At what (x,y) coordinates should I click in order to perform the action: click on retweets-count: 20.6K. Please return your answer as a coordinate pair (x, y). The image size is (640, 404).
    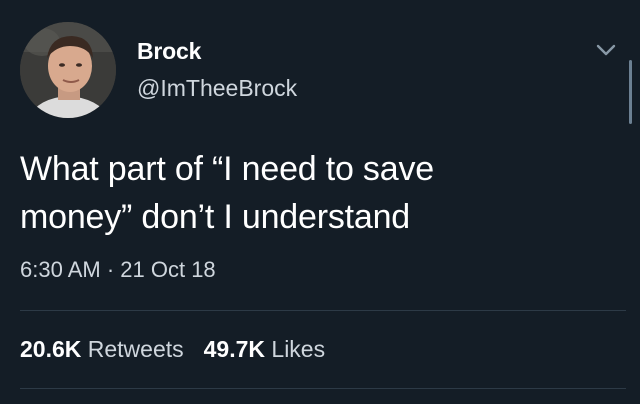
    Looking at the image, I should click on (51, 349).